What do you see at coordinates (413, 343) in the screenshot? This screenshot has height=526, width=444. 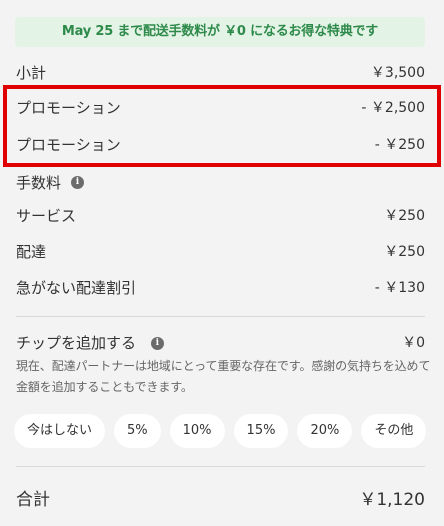 I see `tip-value: ￥0` at bounding box center [413, 343].